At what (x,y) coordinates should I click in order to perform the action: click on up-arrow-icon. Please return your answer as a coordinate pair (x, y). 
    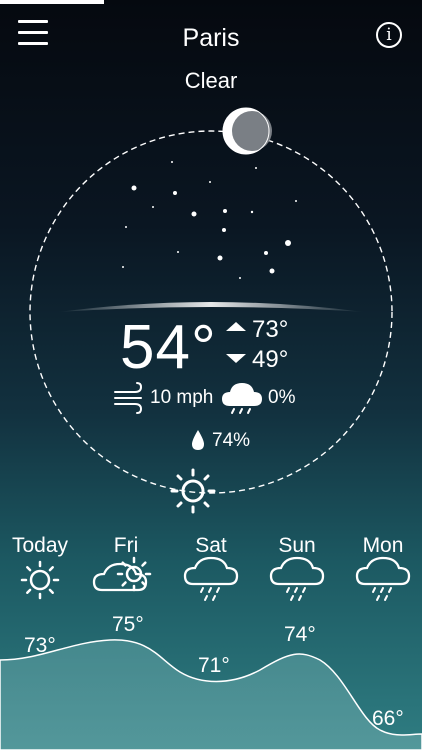
    Looking at the image, I should click on (236, 326).